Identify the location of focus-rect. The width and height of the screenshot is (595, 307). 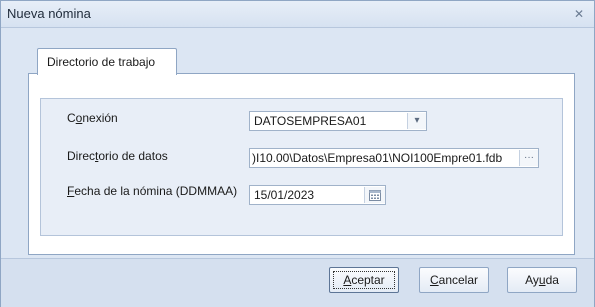
(364, 280).